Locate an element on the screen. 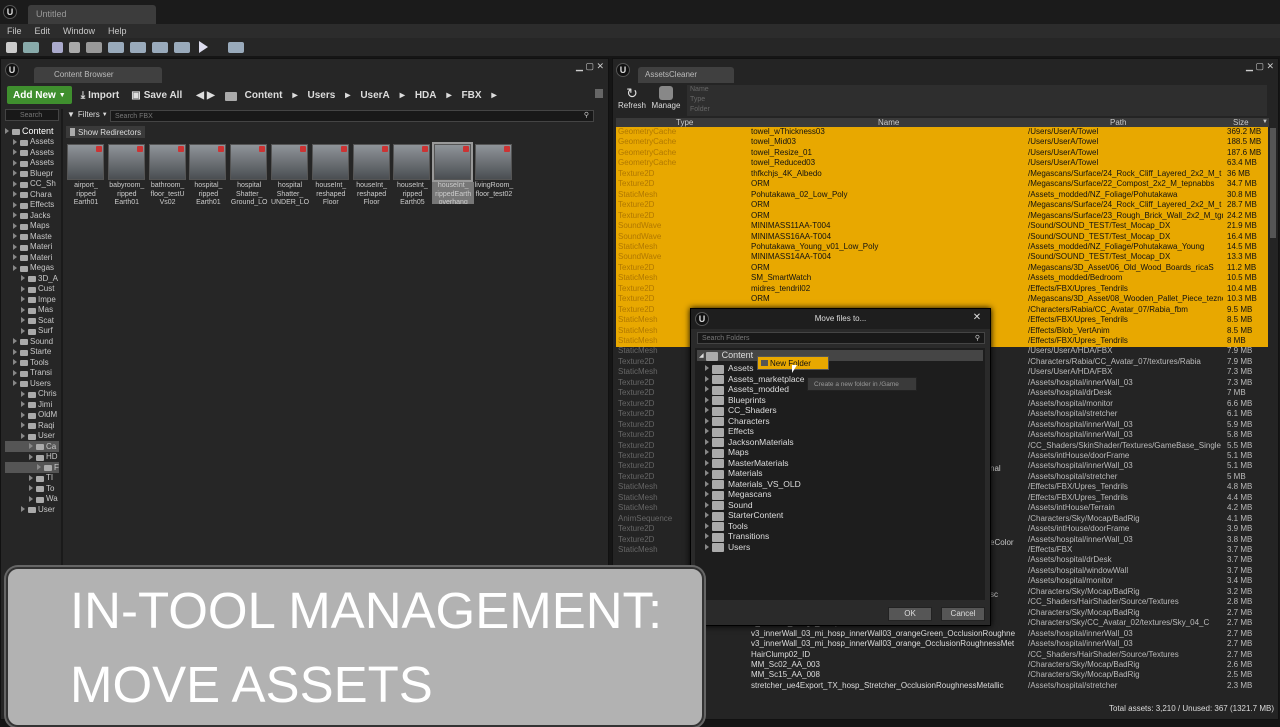  folder-item: MasterMaterials is located at coordinates (746, 463).